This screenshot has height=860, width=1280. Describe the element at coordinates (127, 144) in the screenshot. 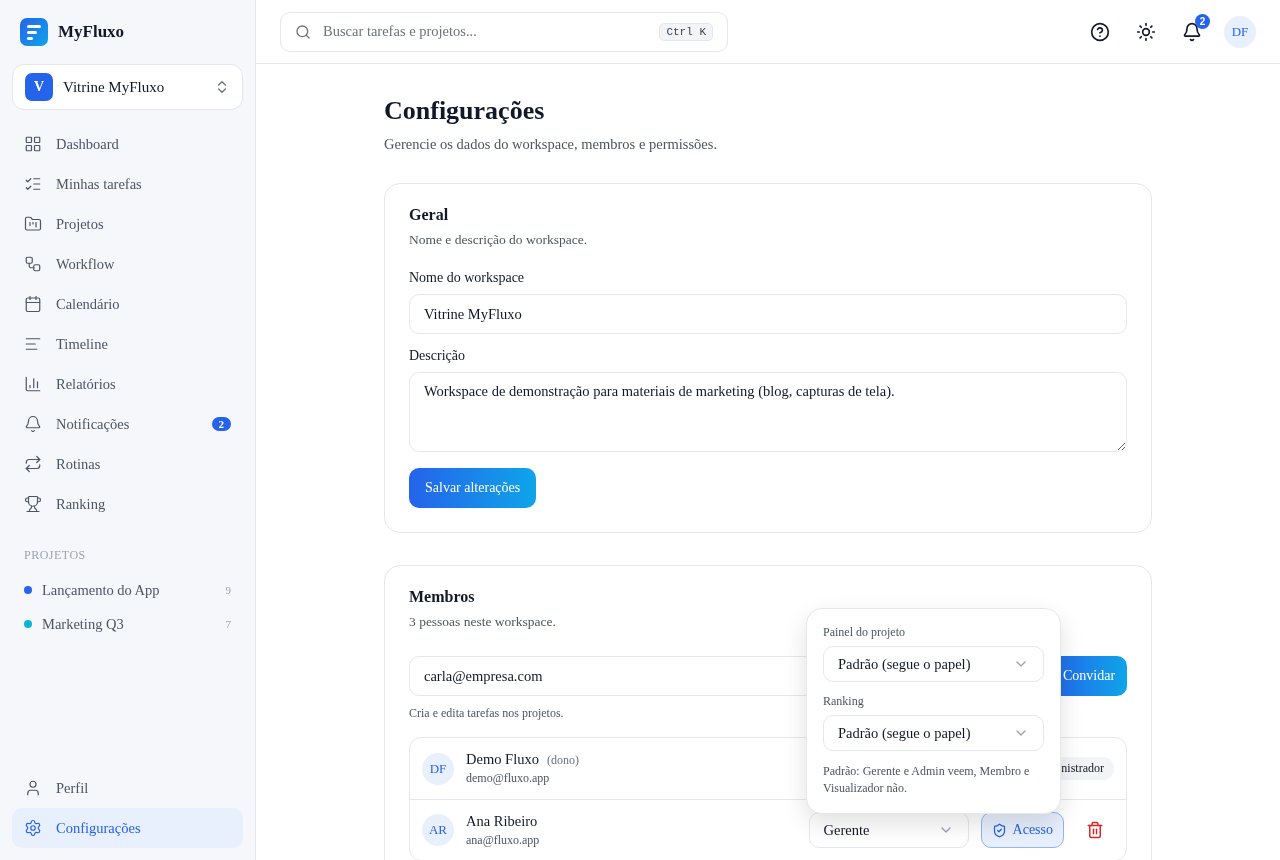

I see `nav-item: Dashboard` at that location.